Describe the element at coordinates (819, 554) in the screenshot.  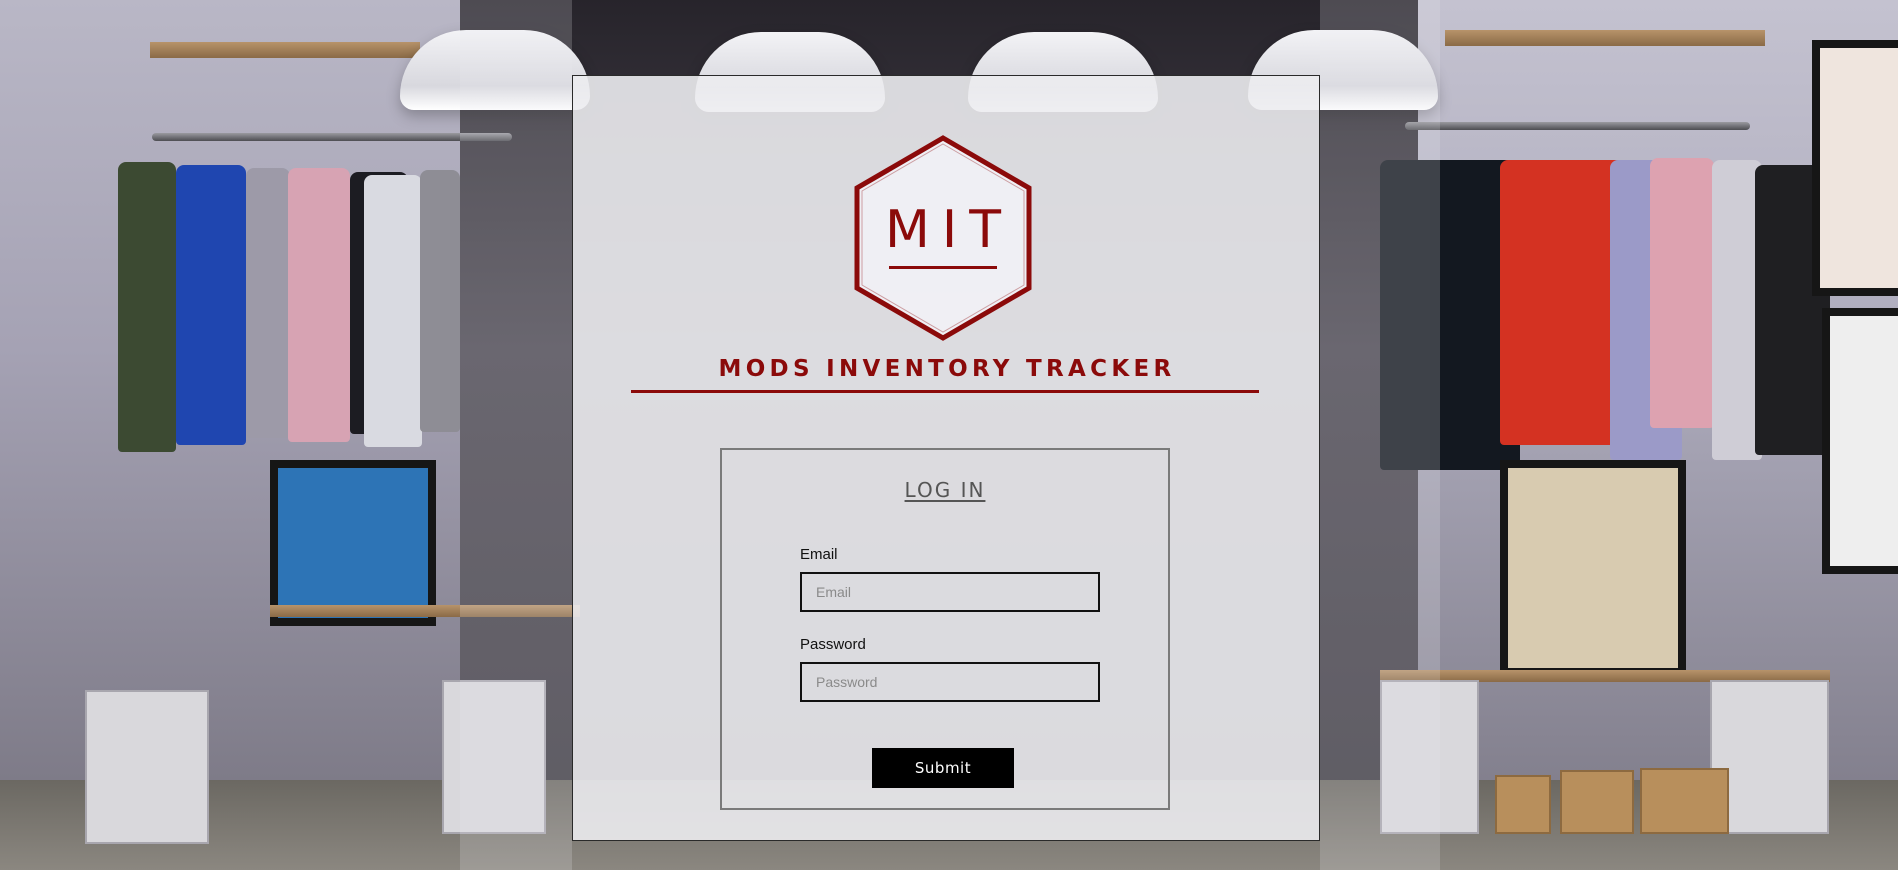
I see `email-label: Email` at that location.